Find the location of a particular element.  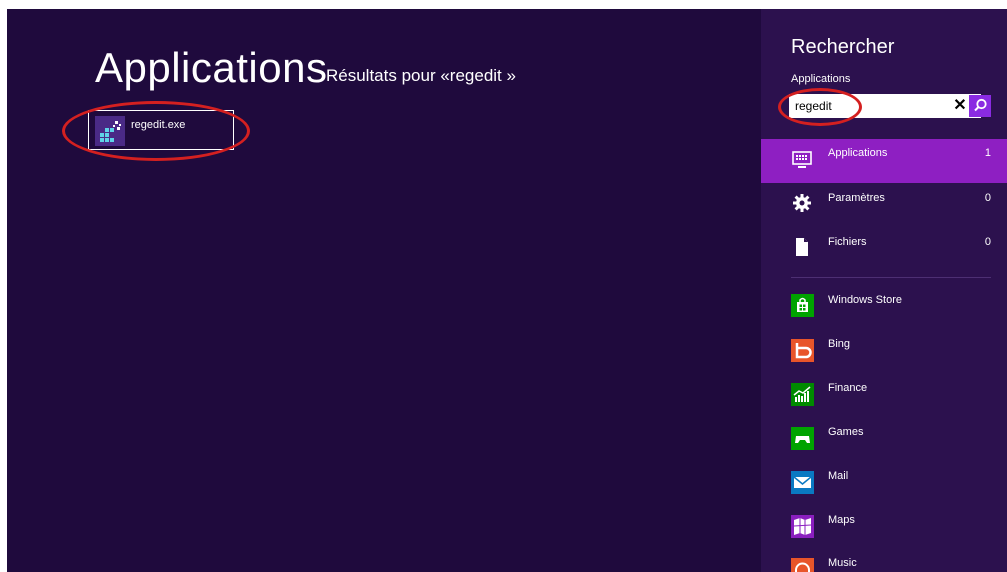

search-button is located at coordinates (980, 106).